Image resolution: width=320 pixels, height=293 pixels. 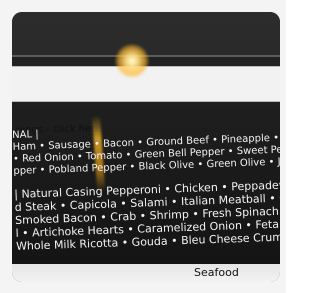 I want to click on seafood-label: Seafood, so click(x=216, y=272).